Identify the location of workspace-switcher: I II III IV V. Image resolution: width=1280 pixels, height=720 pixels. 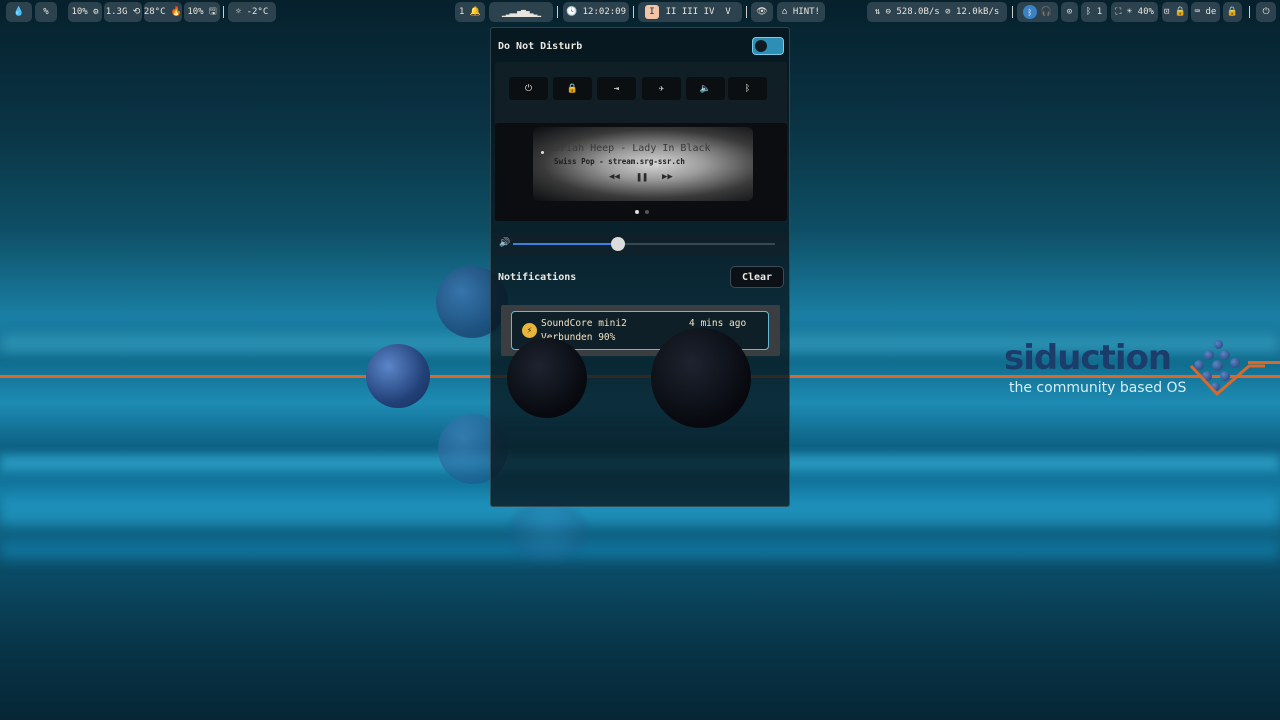
(690, 12).